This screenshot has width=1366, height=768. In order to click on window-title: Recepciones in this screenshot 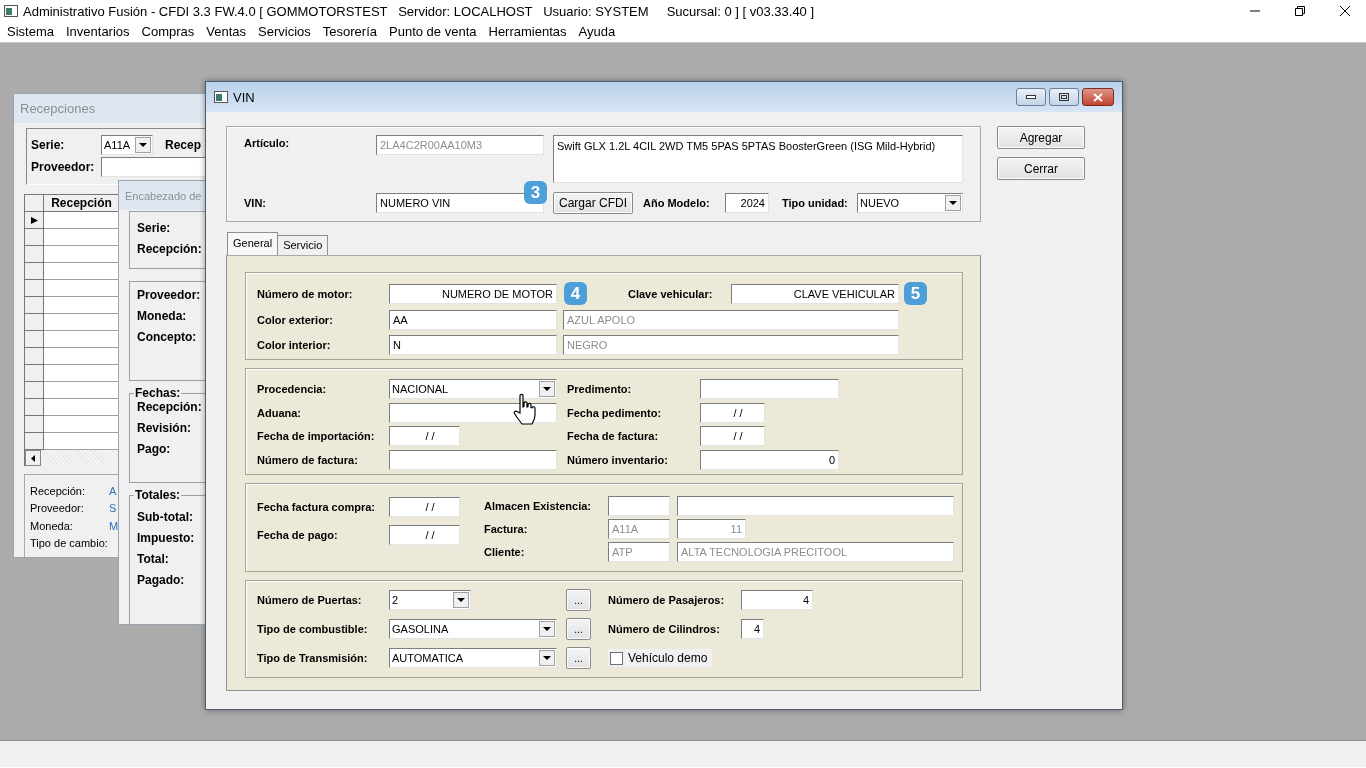, I will do `click(57, 108)`.